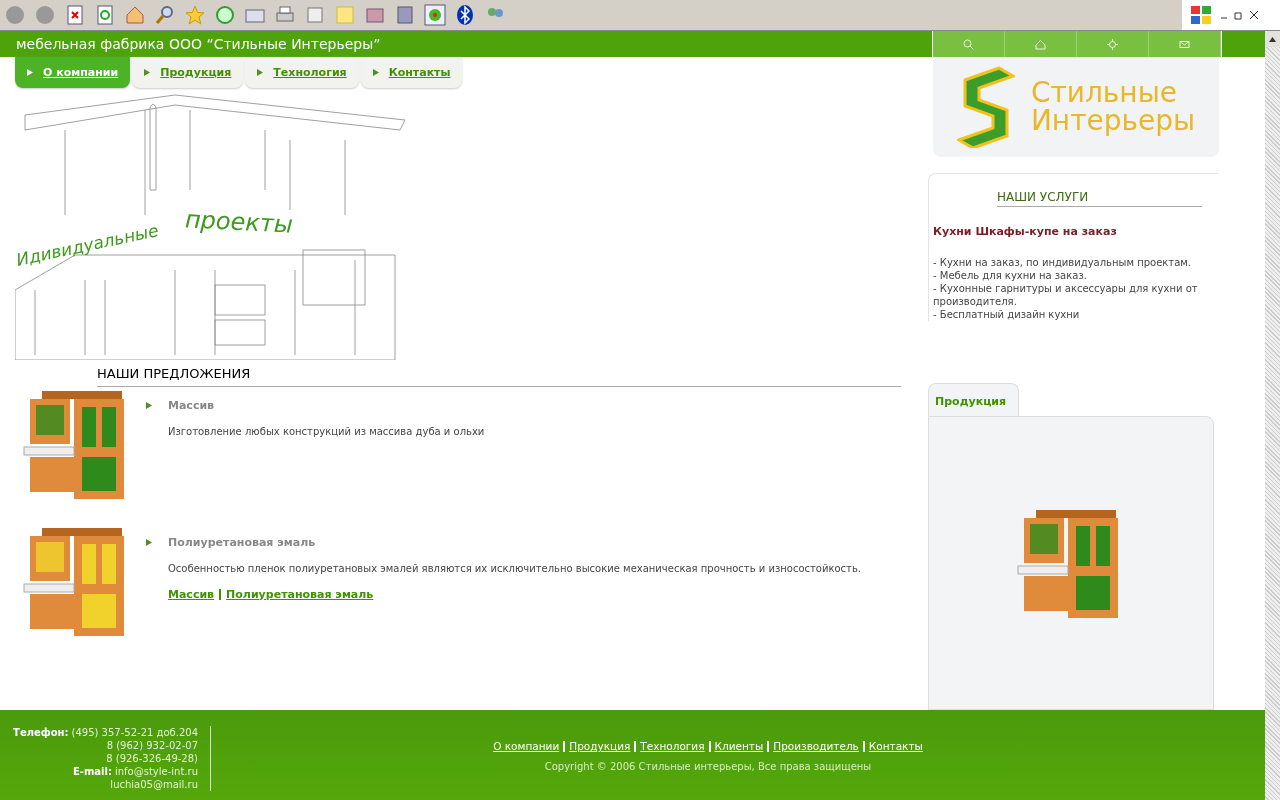  Describe the element at coordinates (600, 746) in the screenshot. I see `footer-link: Продукция` at that location.